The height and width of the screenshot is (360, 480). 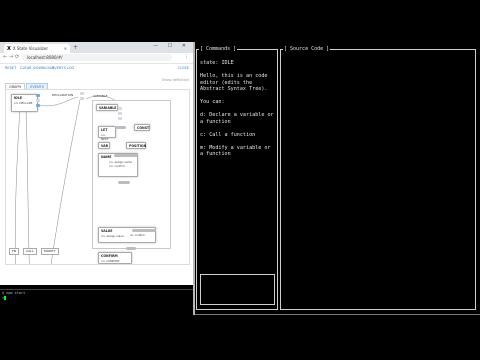 What do you see at coordinates (30, 48) in the screenshot?
I see `tab-title: X State Visualizer` at bounding box center [30, 48].